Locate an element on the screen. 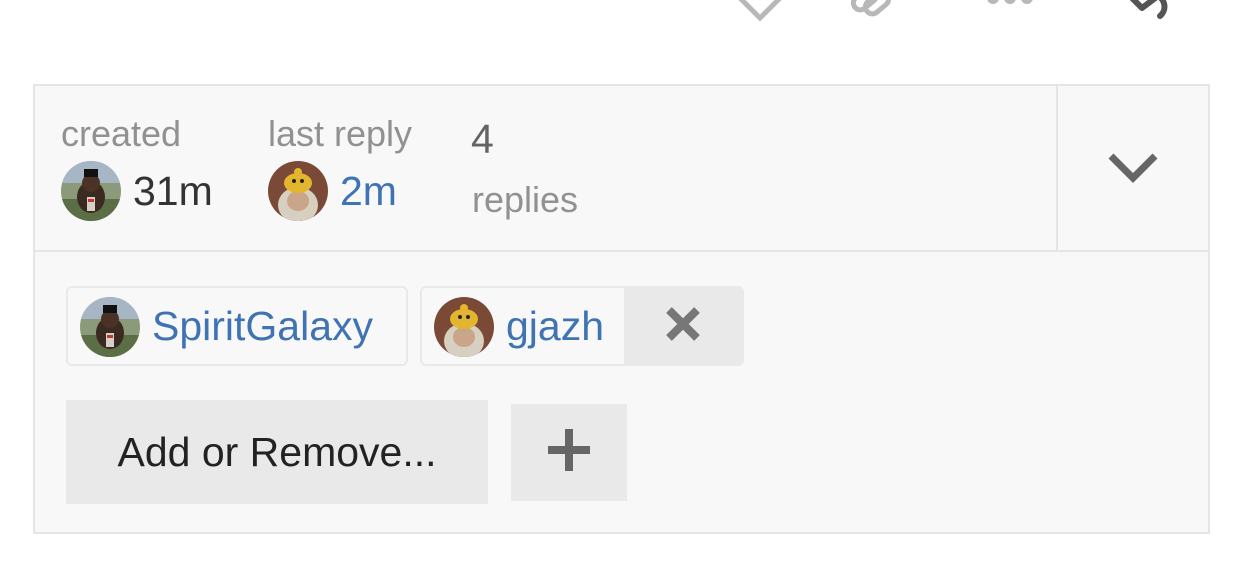 The image size is (1242, 581). add-participant-button is located at coordinates (569, 452).